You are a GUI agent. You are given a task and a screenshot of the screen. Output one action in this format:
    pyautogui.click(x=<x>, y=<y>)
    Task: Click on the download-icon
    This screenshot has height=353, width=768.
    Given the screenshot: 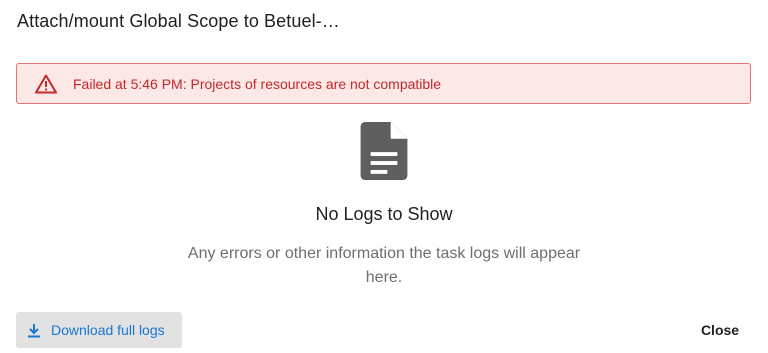 What is the action you would take?
    pyautogui.click(x=34, y=330)
    